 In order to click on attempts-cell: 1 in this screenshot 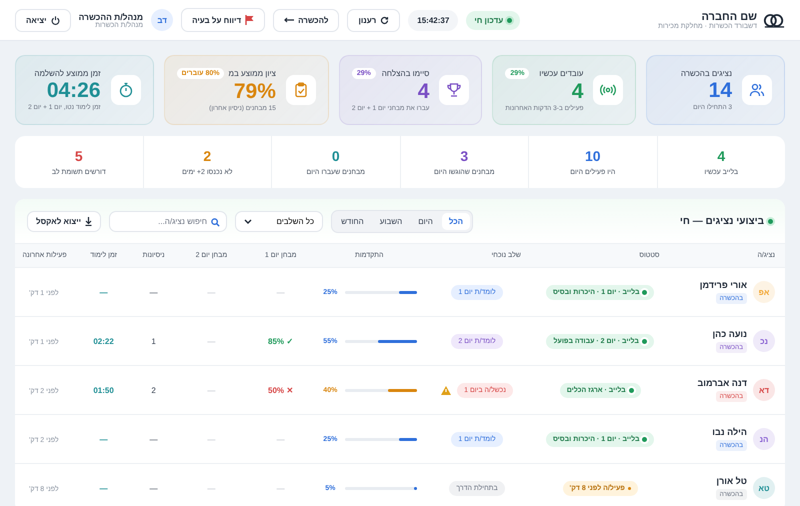, I will do `click(153, 341)`.